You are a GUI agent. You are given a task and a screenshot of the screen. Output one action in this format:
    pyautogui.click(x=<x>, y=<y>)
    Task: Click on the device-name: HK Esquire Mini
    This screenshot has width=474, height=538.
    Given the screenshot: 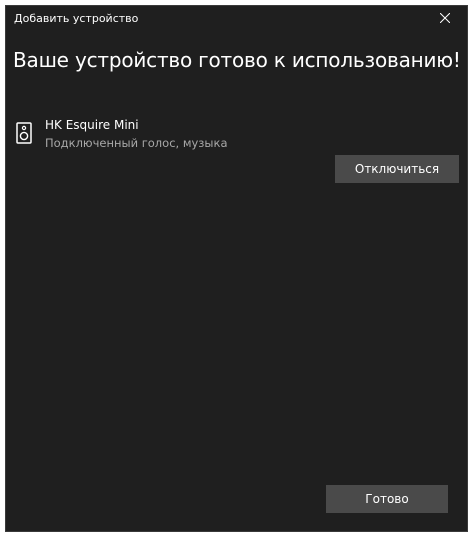 What is the action you would take?
    pyautogui.click(x=92, y=125)
    